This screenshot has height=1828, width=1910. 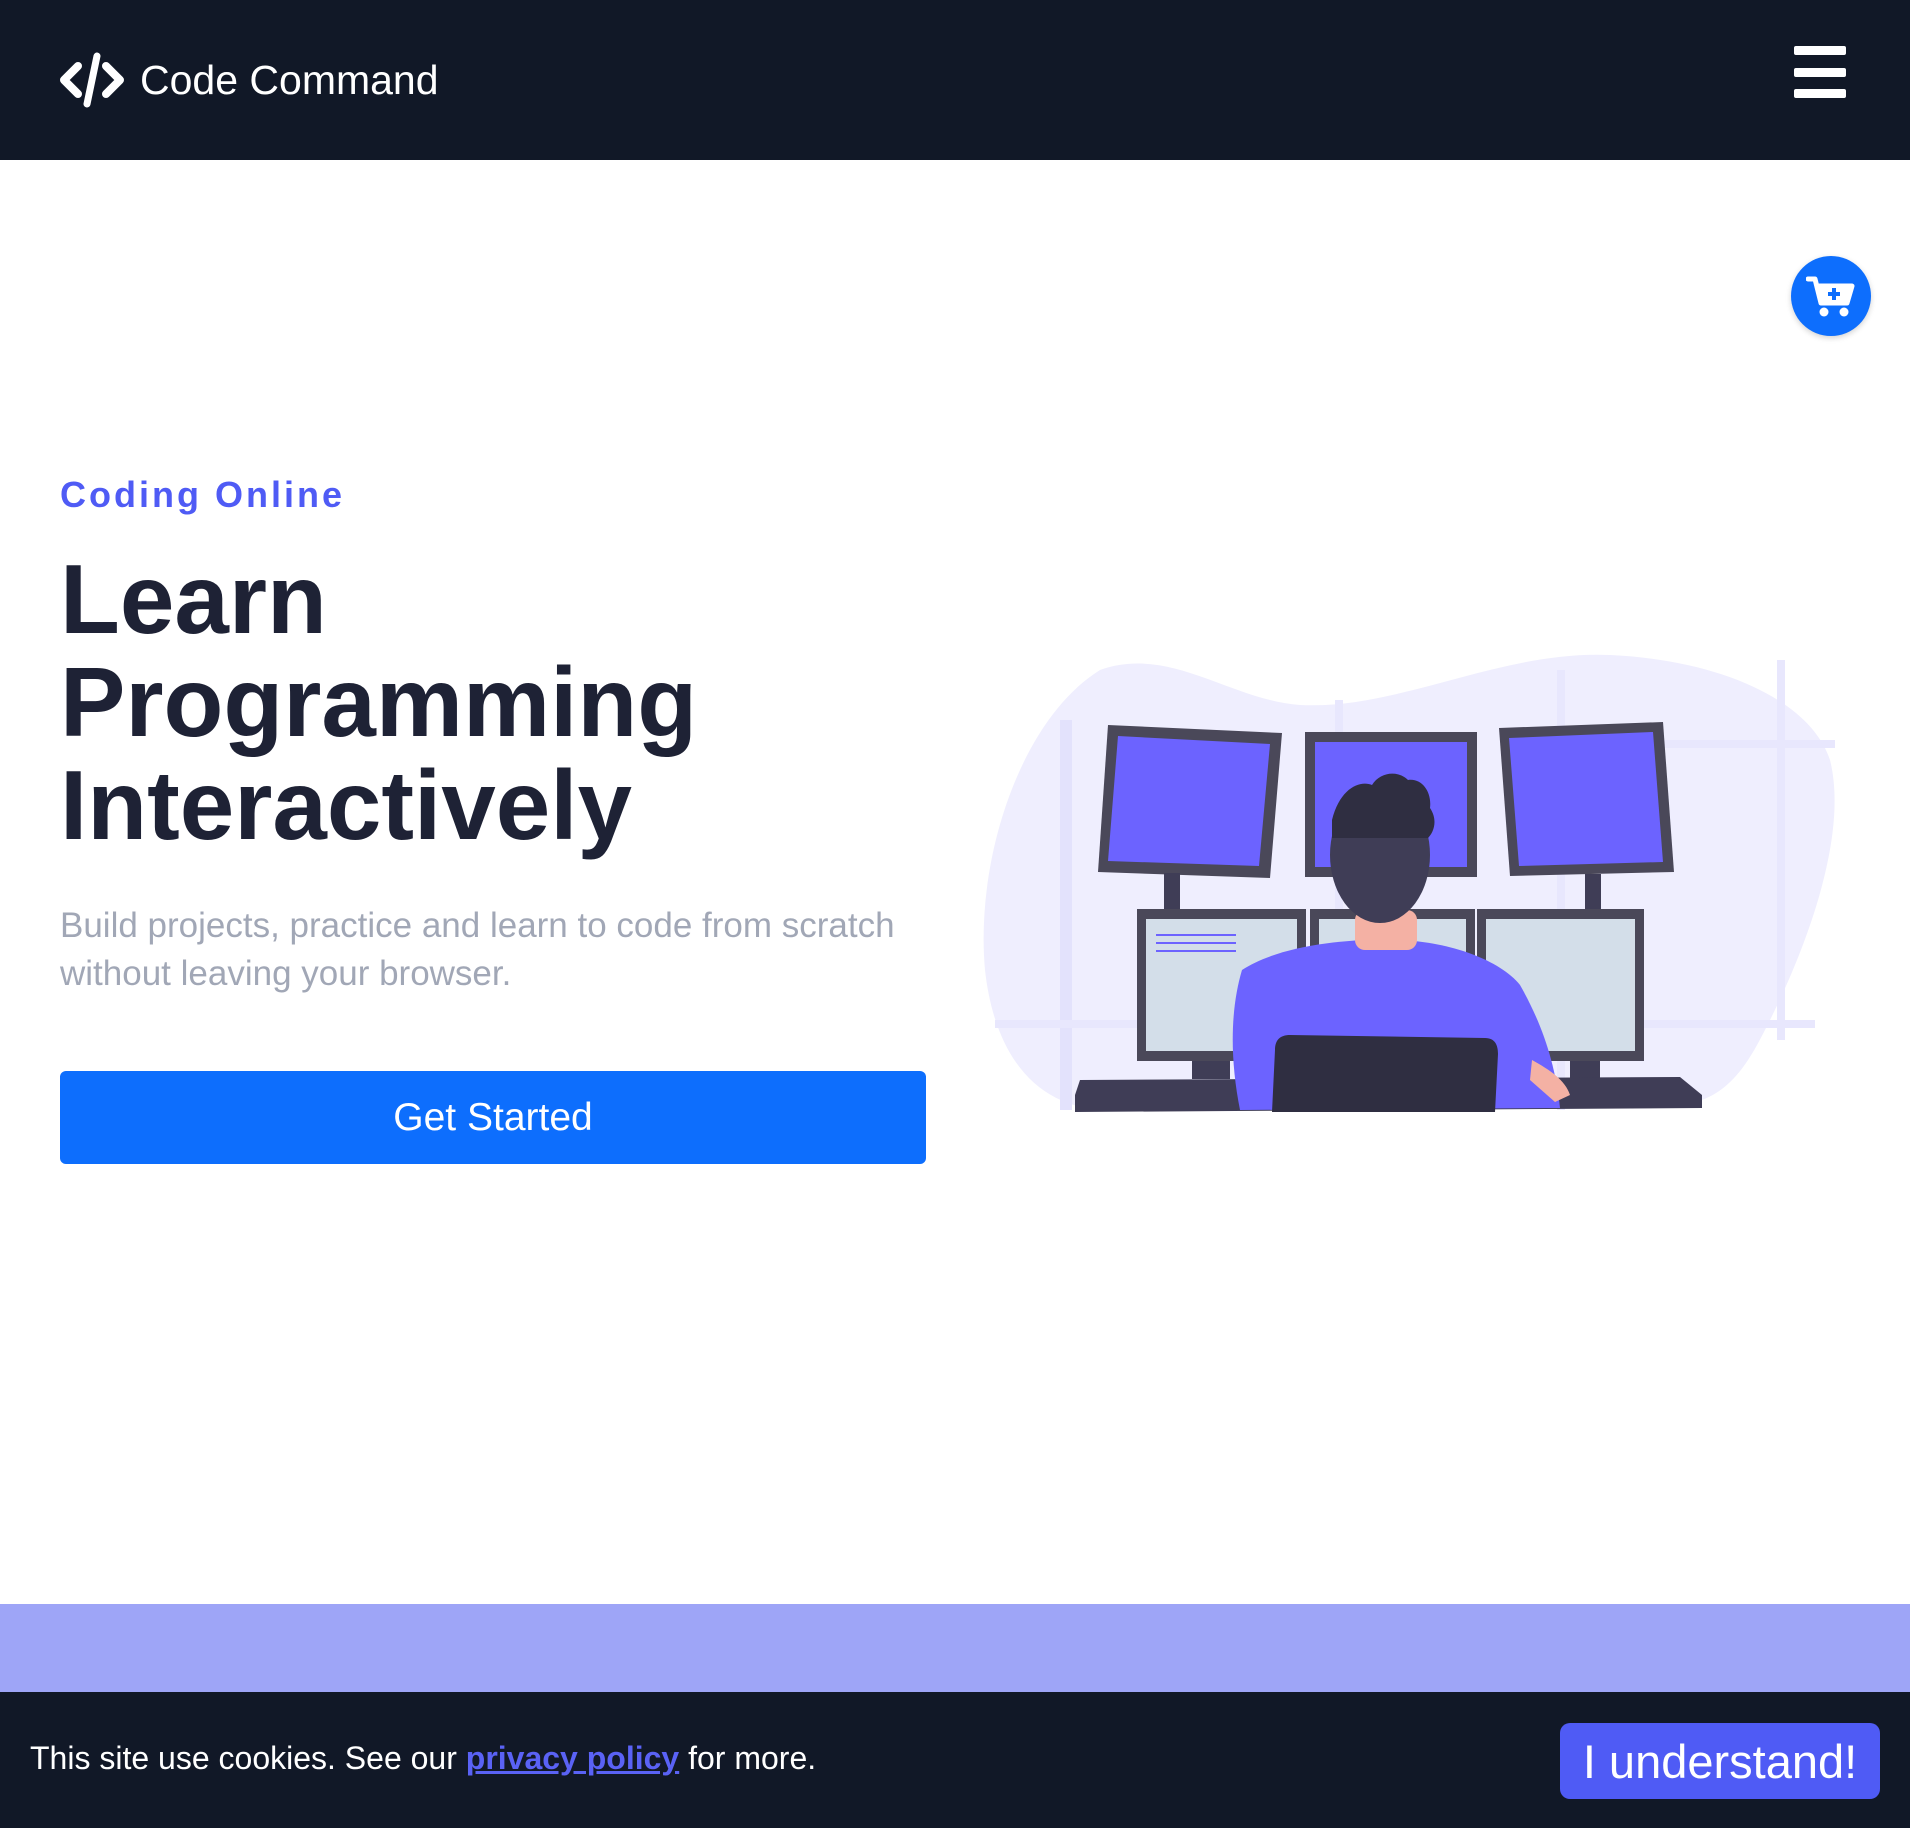 I want to click on hero-title-line: Interactively, so click(x=346, y=805).